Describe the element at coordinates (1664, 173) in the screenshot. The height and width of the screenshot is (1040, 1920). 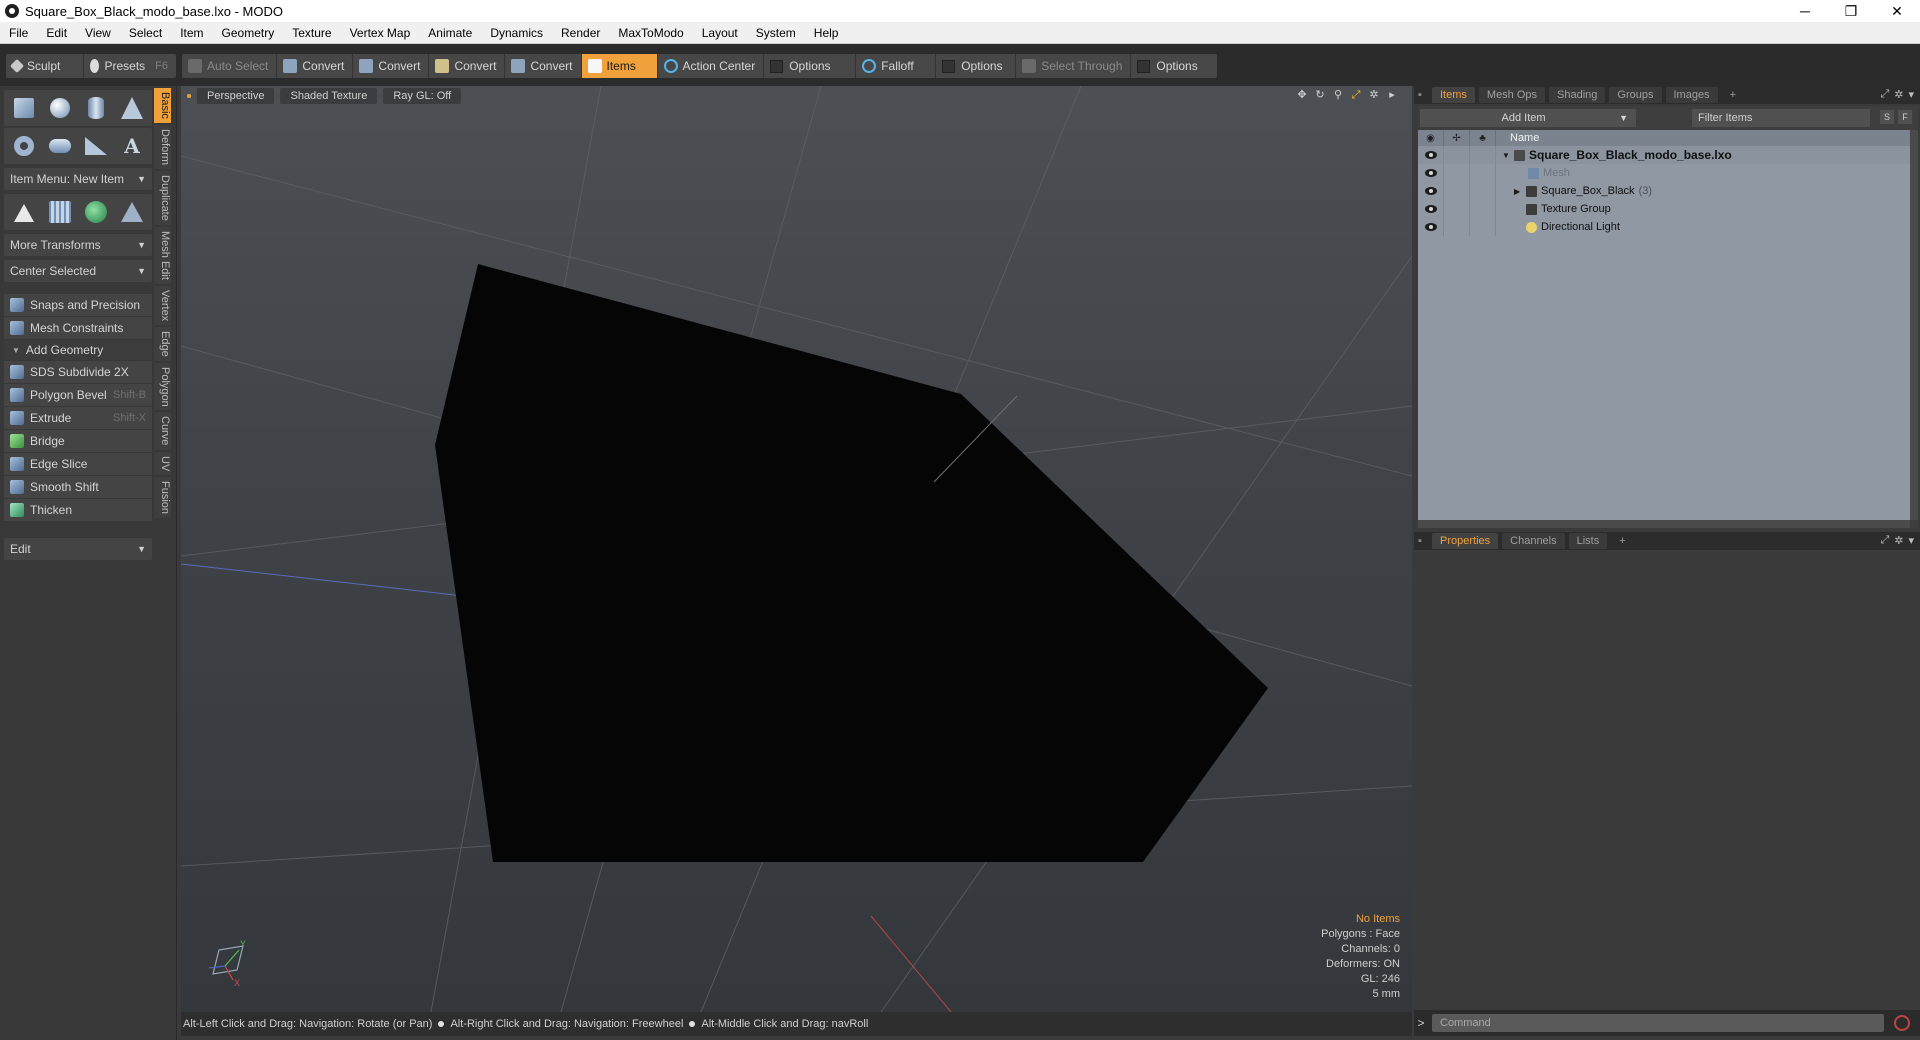
I see `tree-row: Mesh` at that location.